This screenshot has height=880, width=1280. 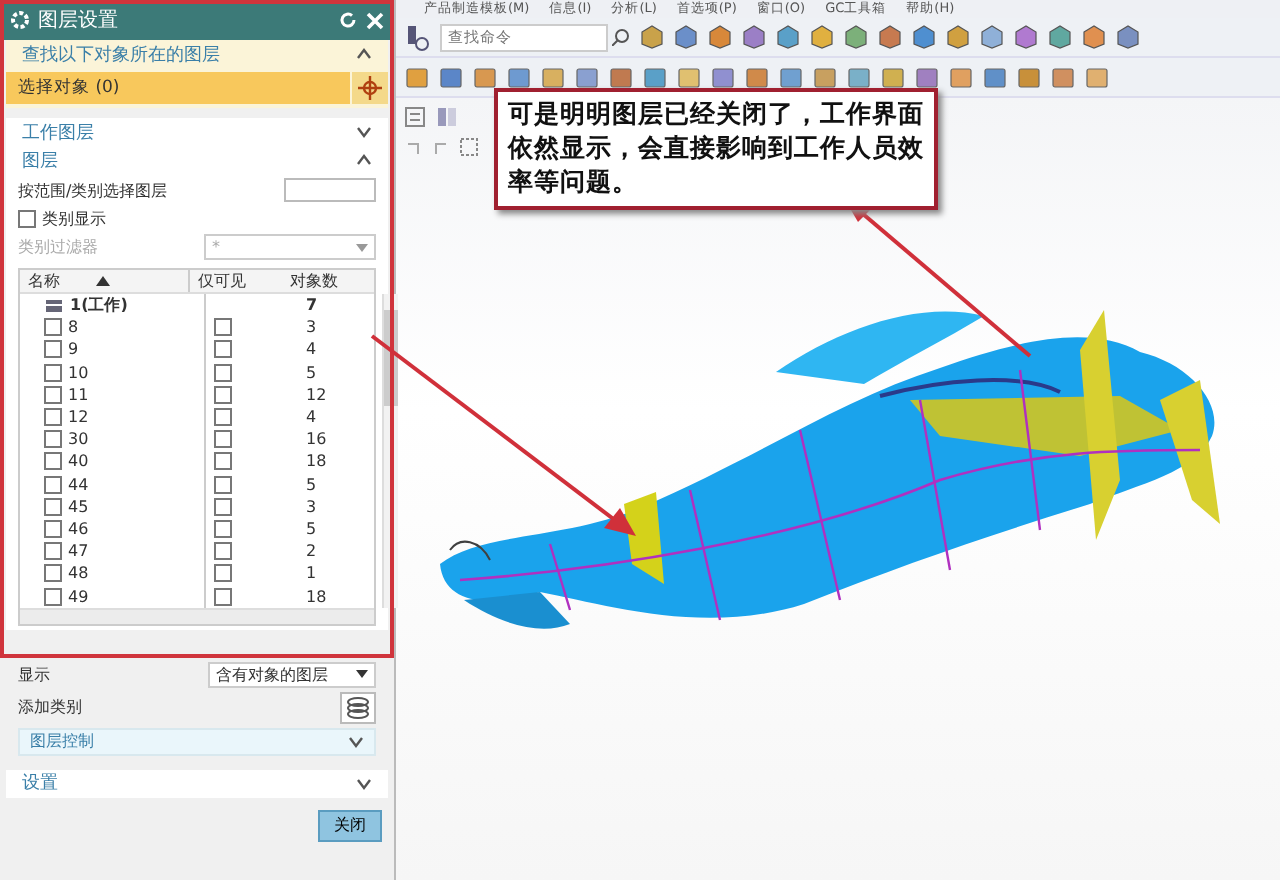 I want to click on section-header: 图层控制, so click(x=197, y=741).